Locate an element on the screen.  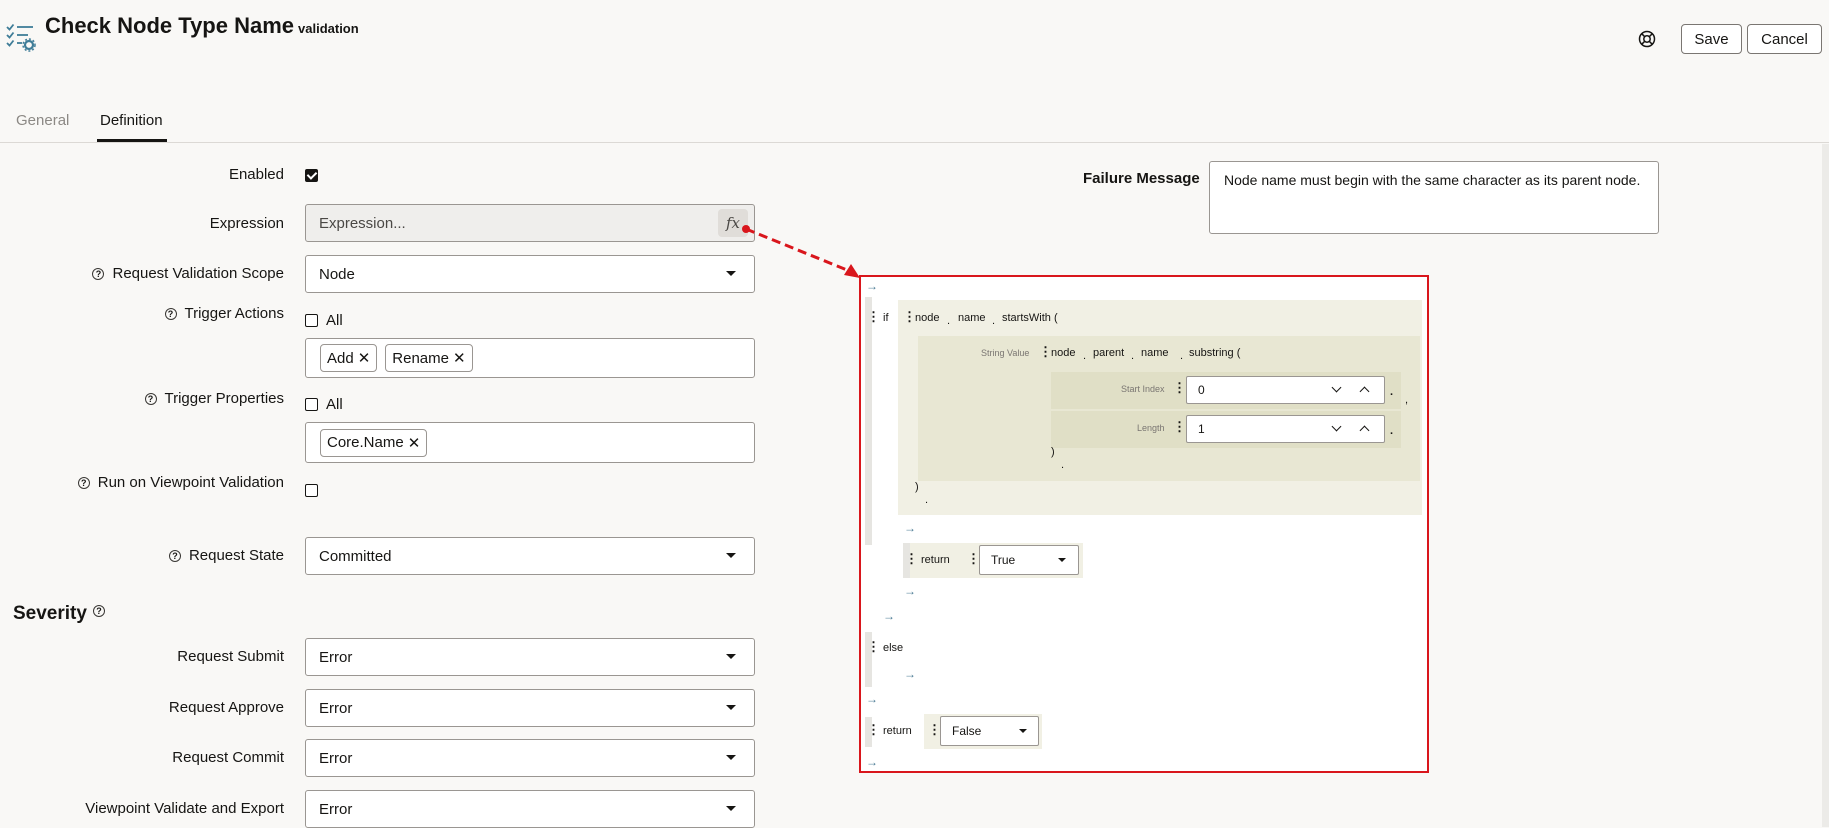
save-button: Save is located at coordinates (1711, 39).